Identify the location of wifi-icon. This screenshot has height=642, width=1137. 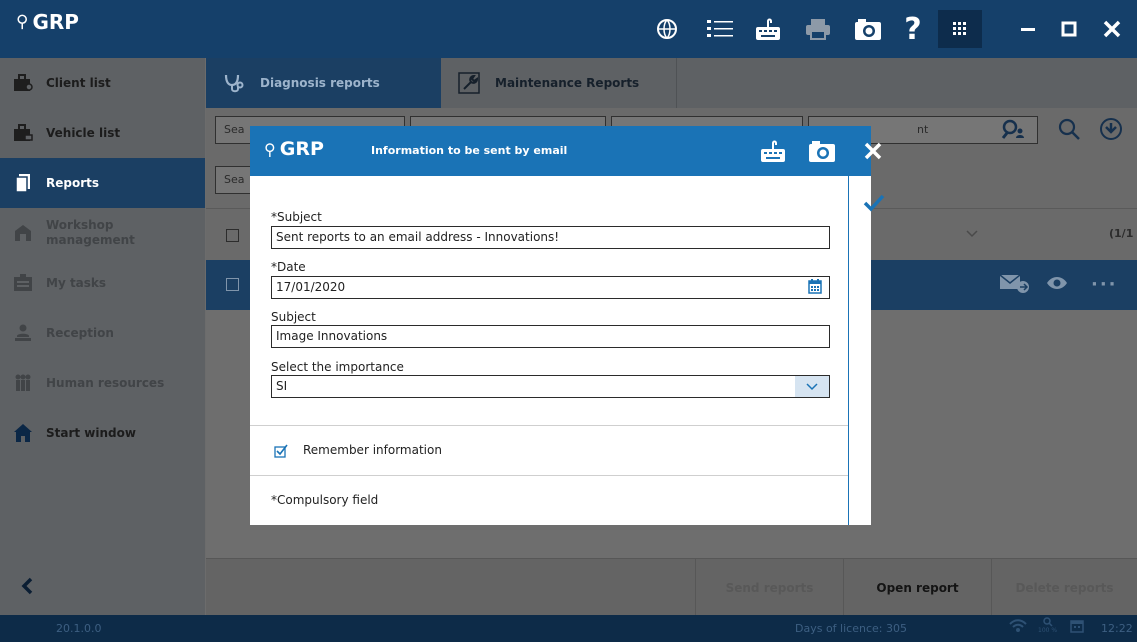
(1018, 628).